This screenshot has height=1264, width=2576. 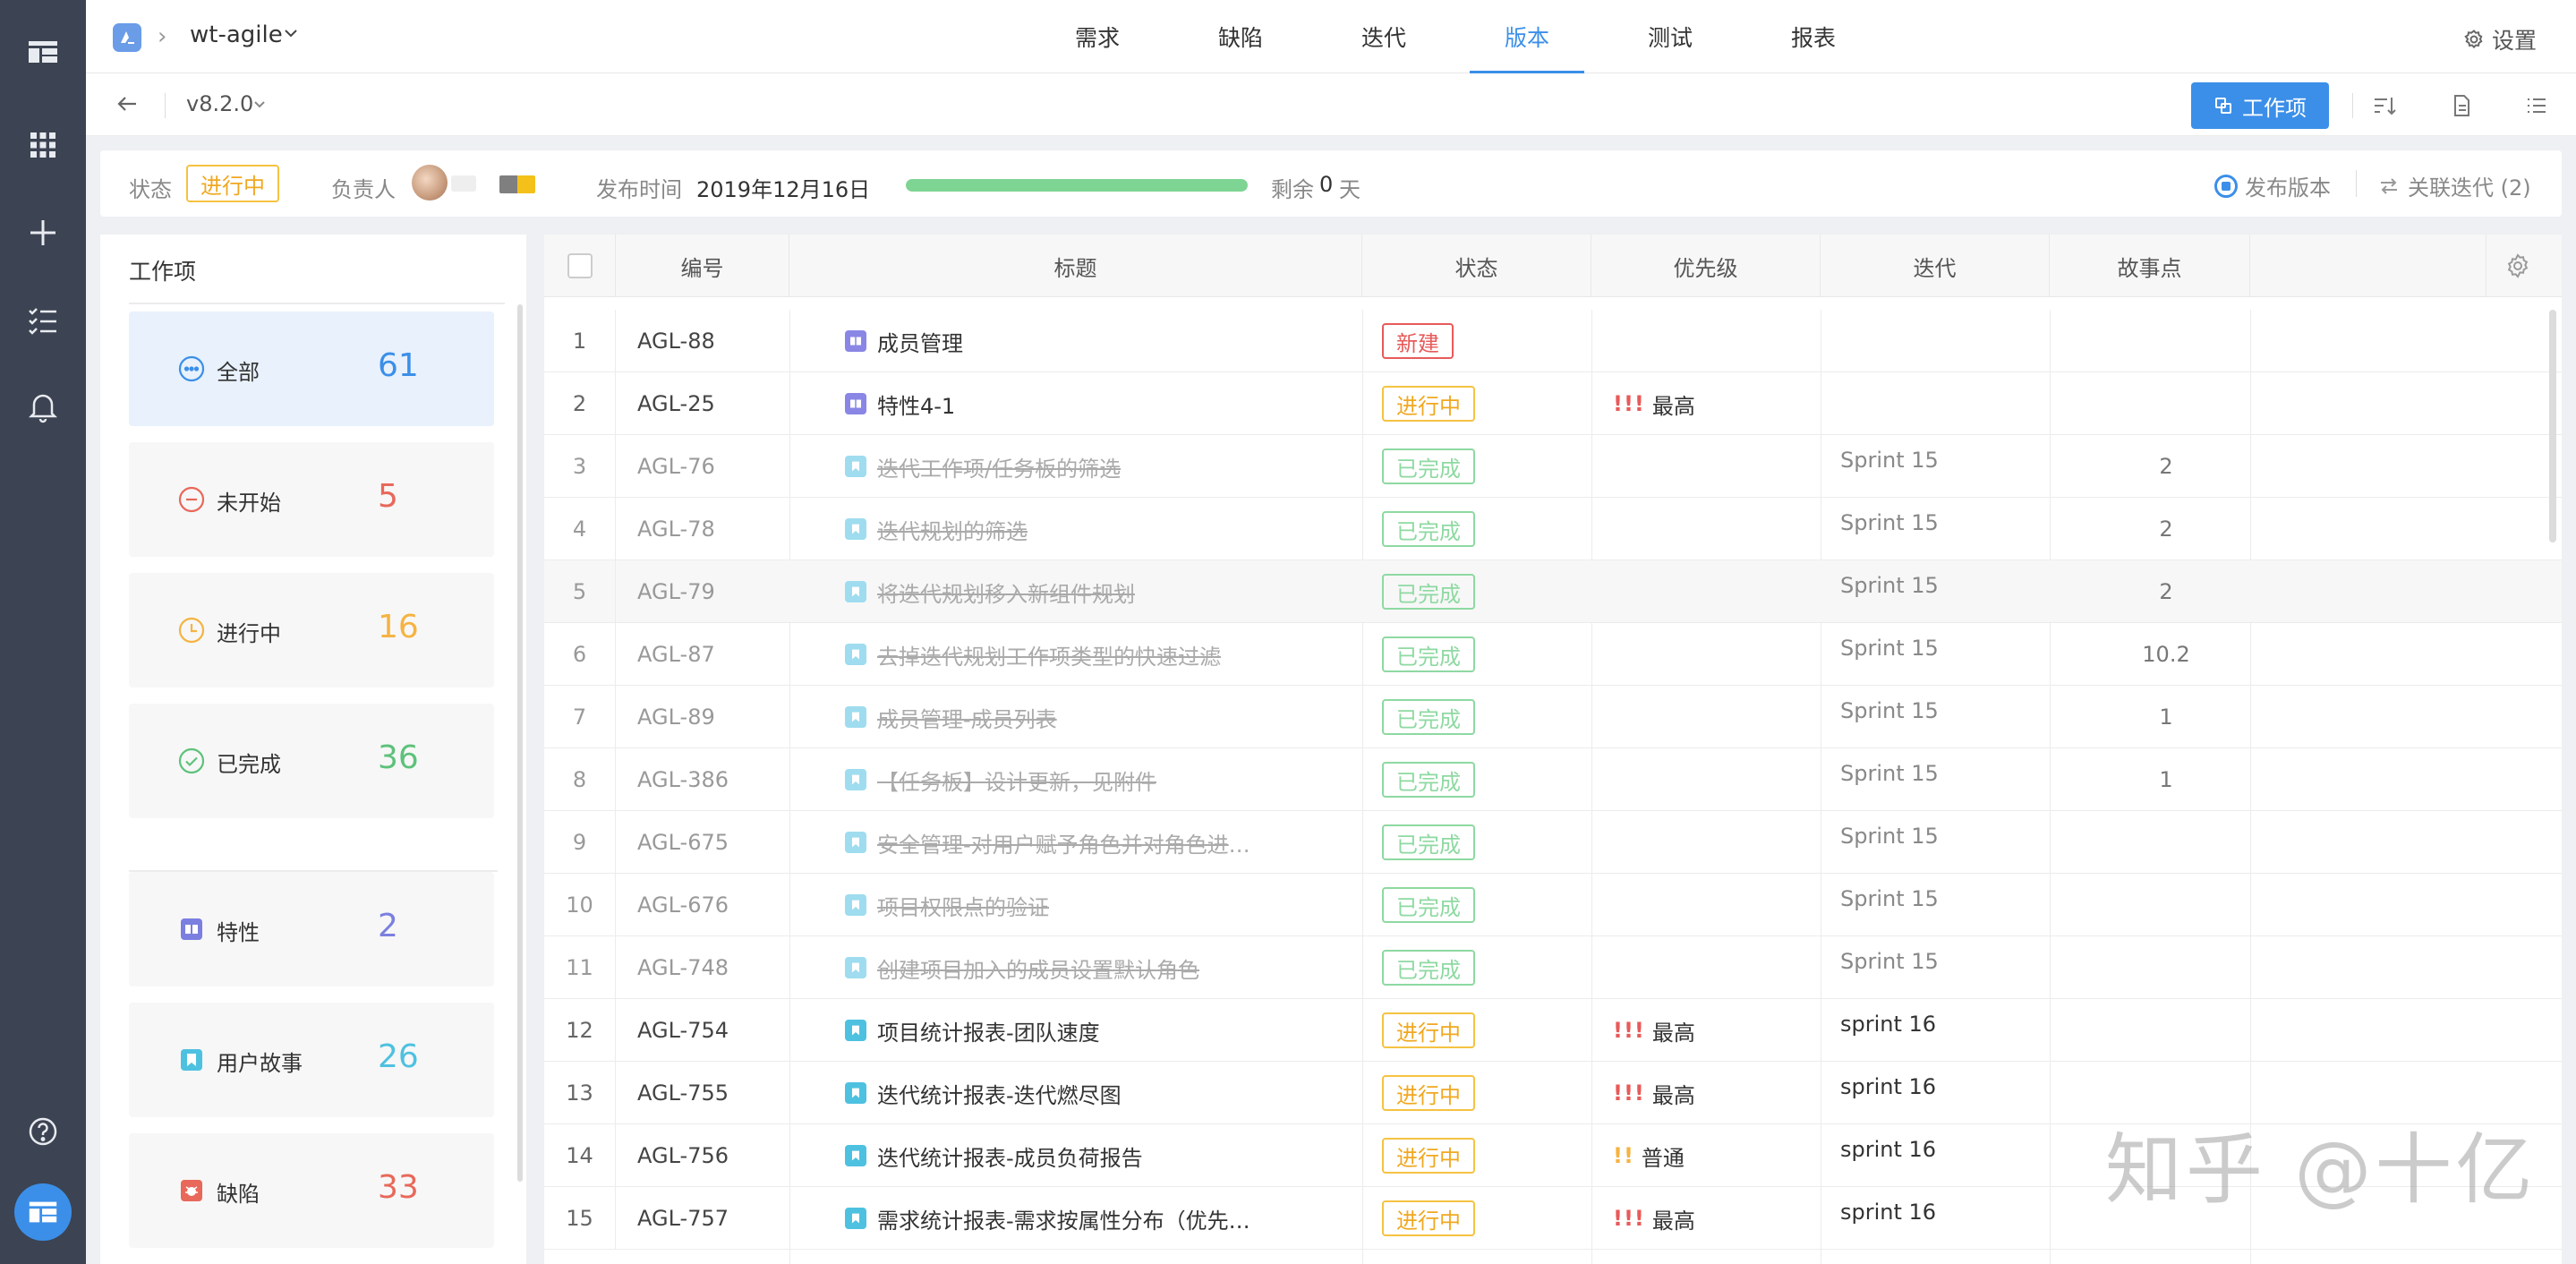 I want to click on item-title-cell: 安全管理-对用户赋予角色并对角色进行权限配置, so click(x=1055, y=842).